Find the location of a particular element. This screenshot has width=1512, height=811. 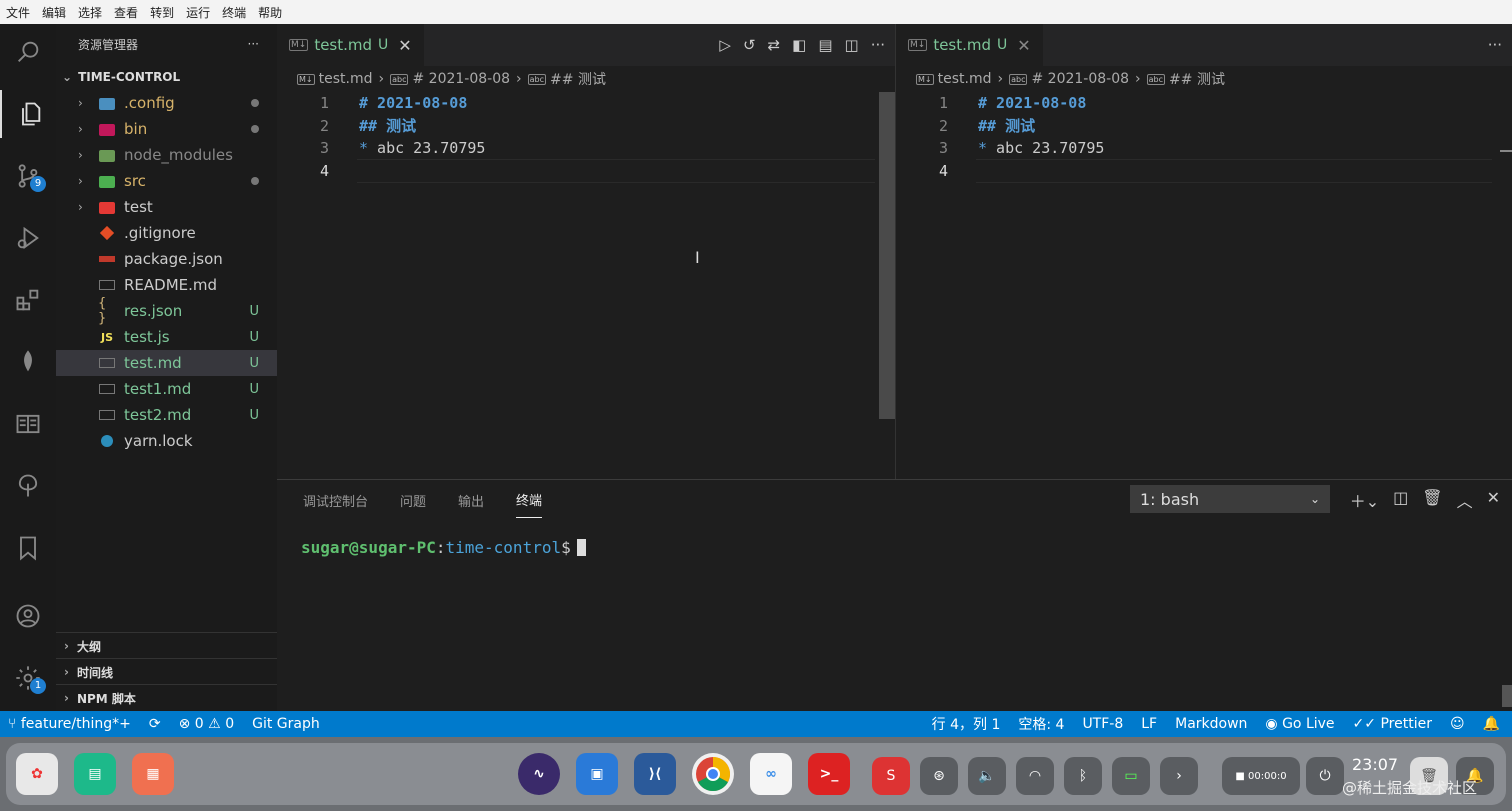

tree-item-readme: README.md is located at coordinates (166, 285).